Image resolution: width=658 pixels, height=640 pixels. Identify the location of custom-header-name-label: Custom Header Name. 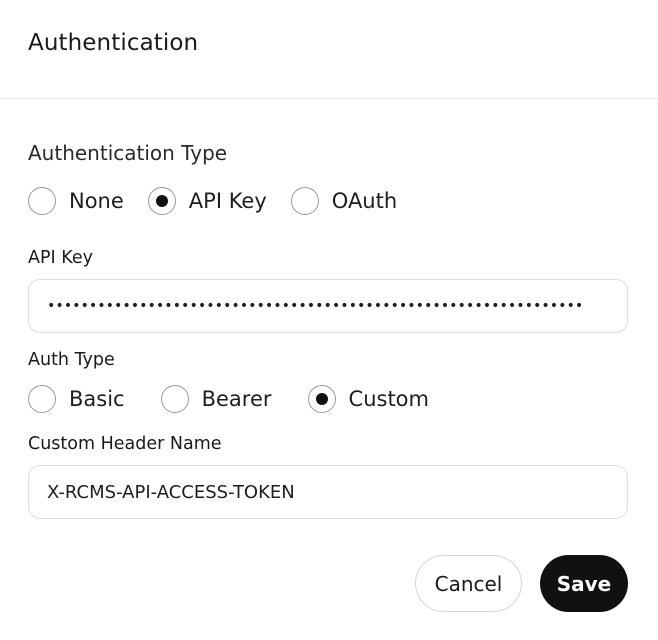
(125, 444).